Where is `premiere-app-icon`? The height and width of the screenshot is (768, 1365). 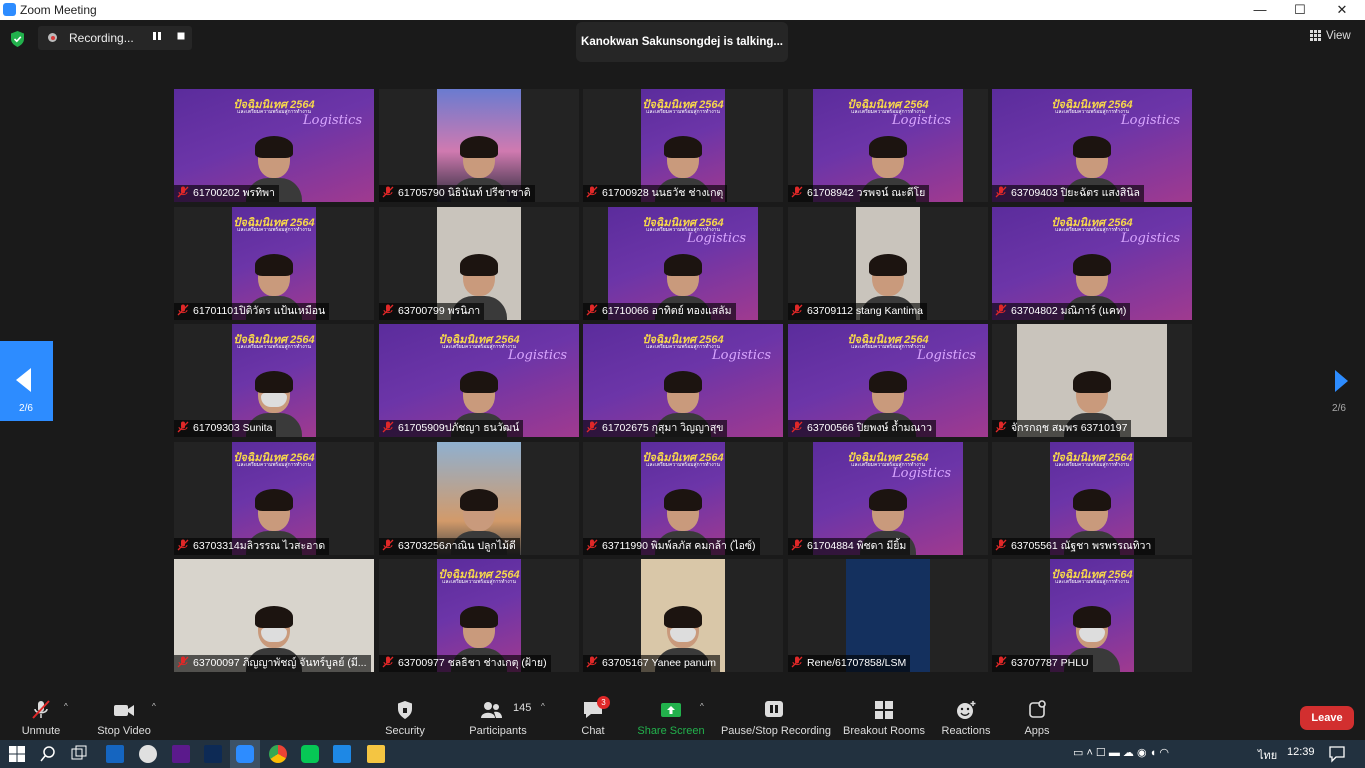
premiere-app-icon is located at coordinates (181, 754).